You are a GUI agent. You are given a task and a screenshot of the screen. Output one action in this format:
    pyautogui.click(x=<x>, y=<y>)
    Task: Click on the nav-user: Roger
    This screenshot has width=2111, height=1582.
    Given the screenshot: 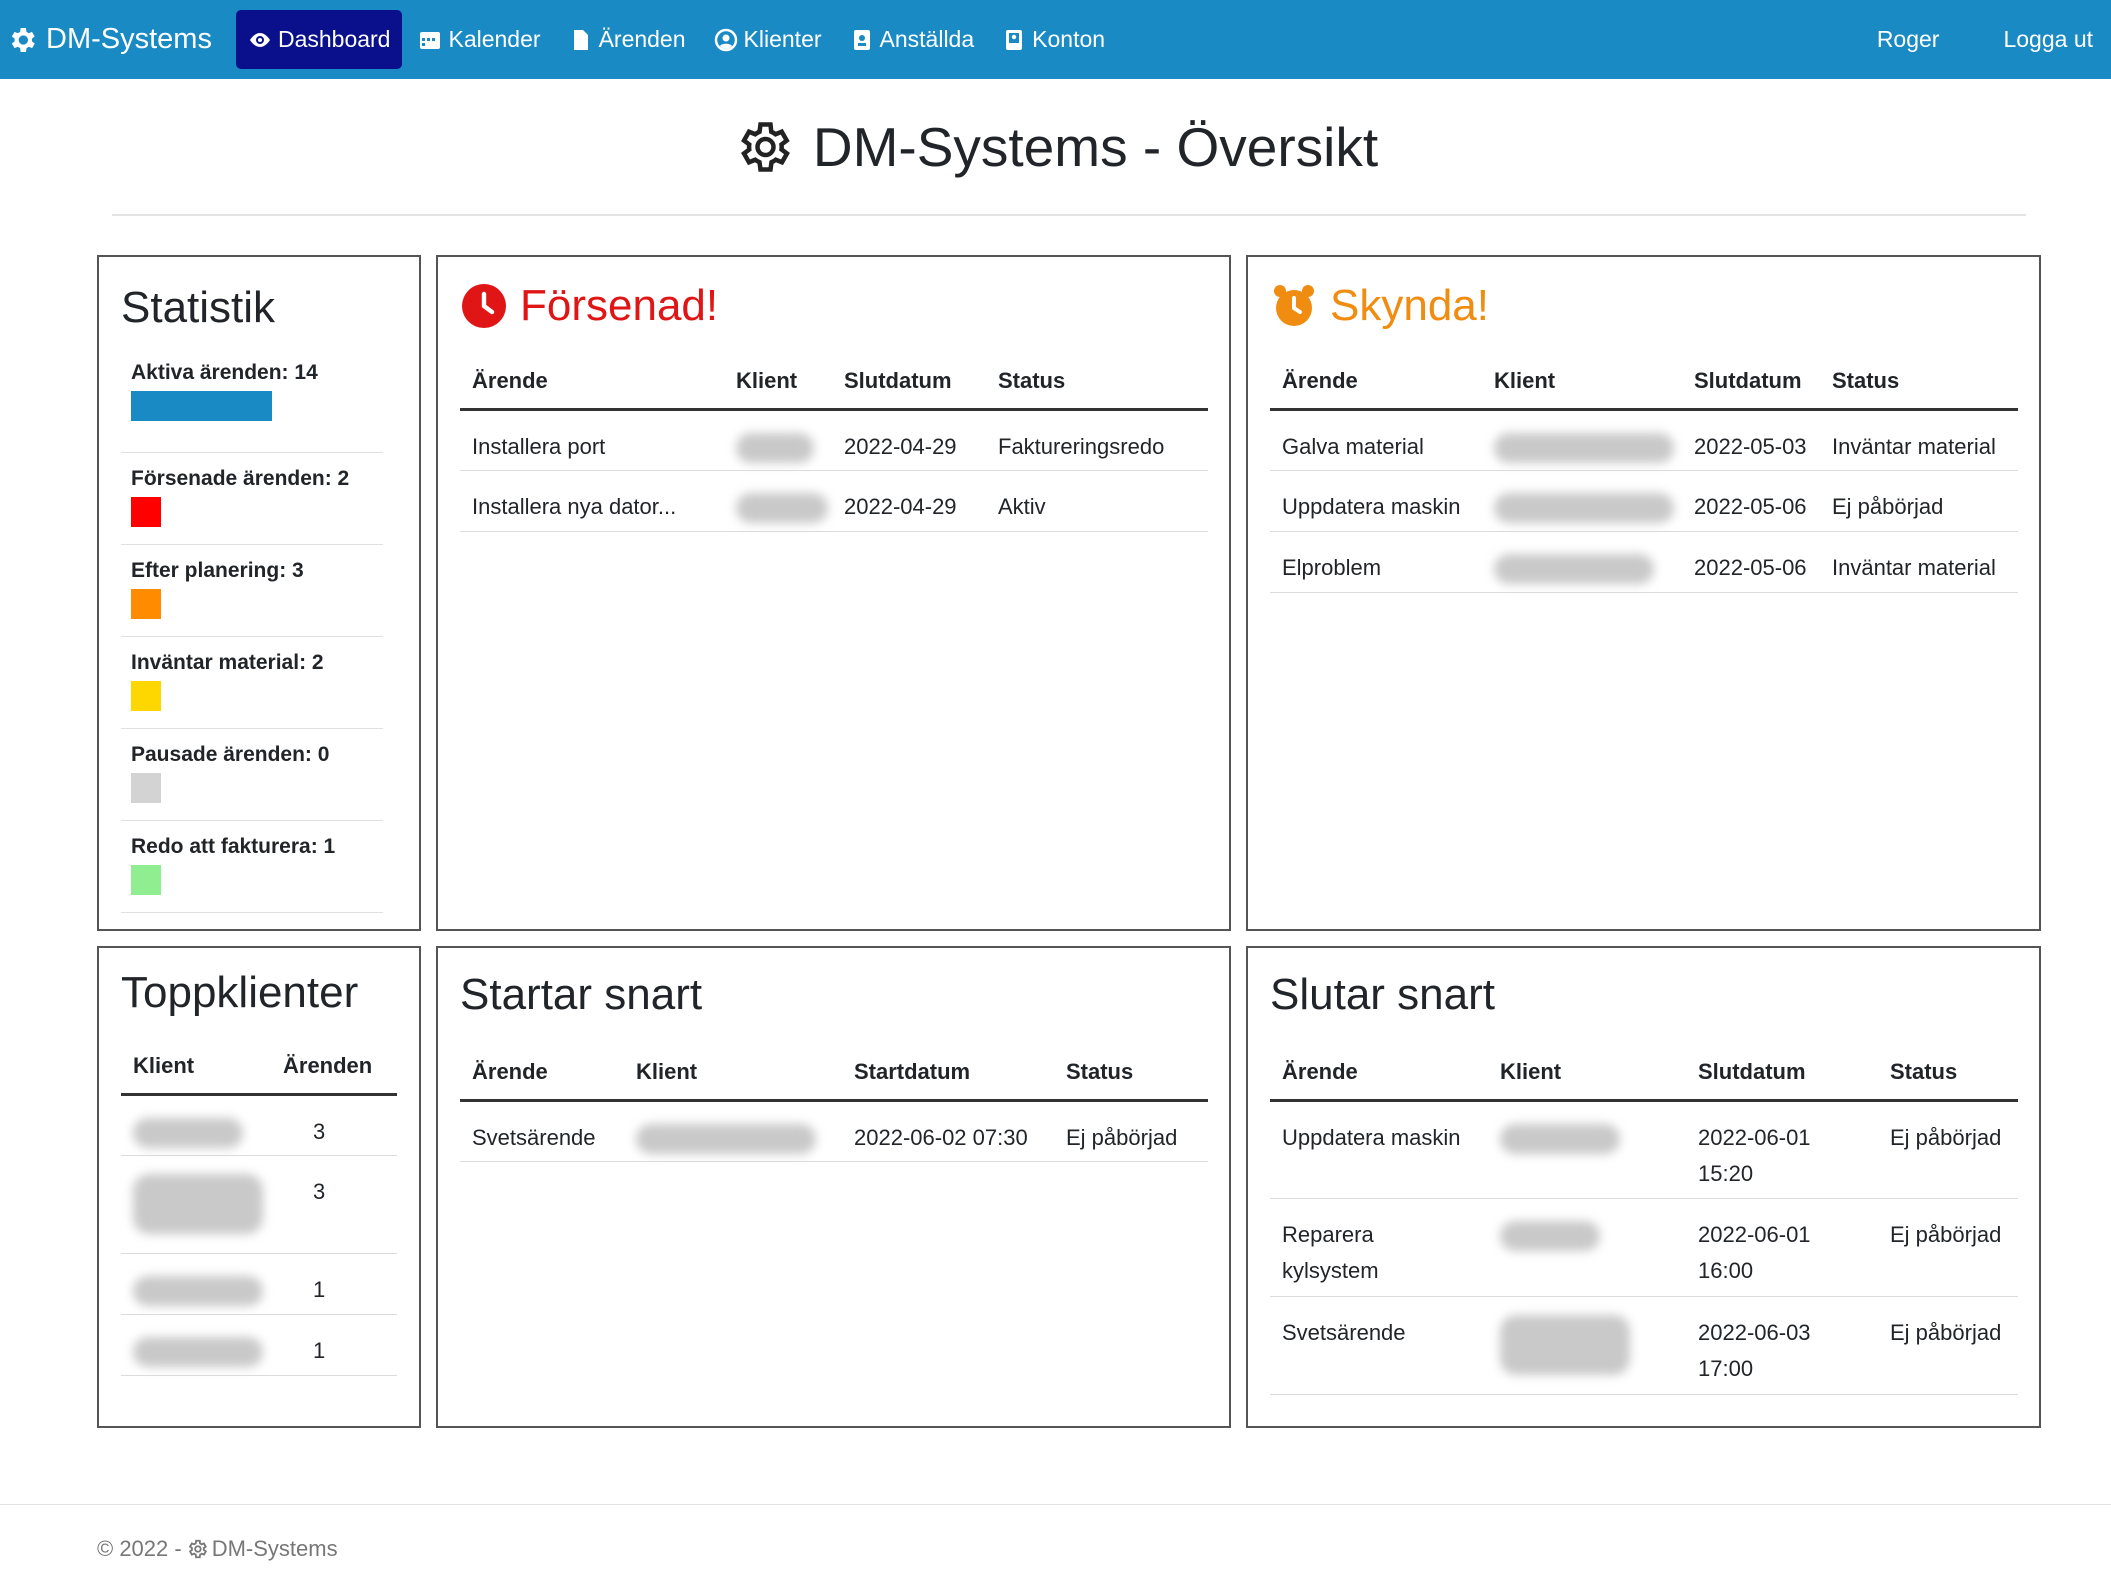 What is the action you would take?
    pyautogui.click(x=1908, y=39)
    